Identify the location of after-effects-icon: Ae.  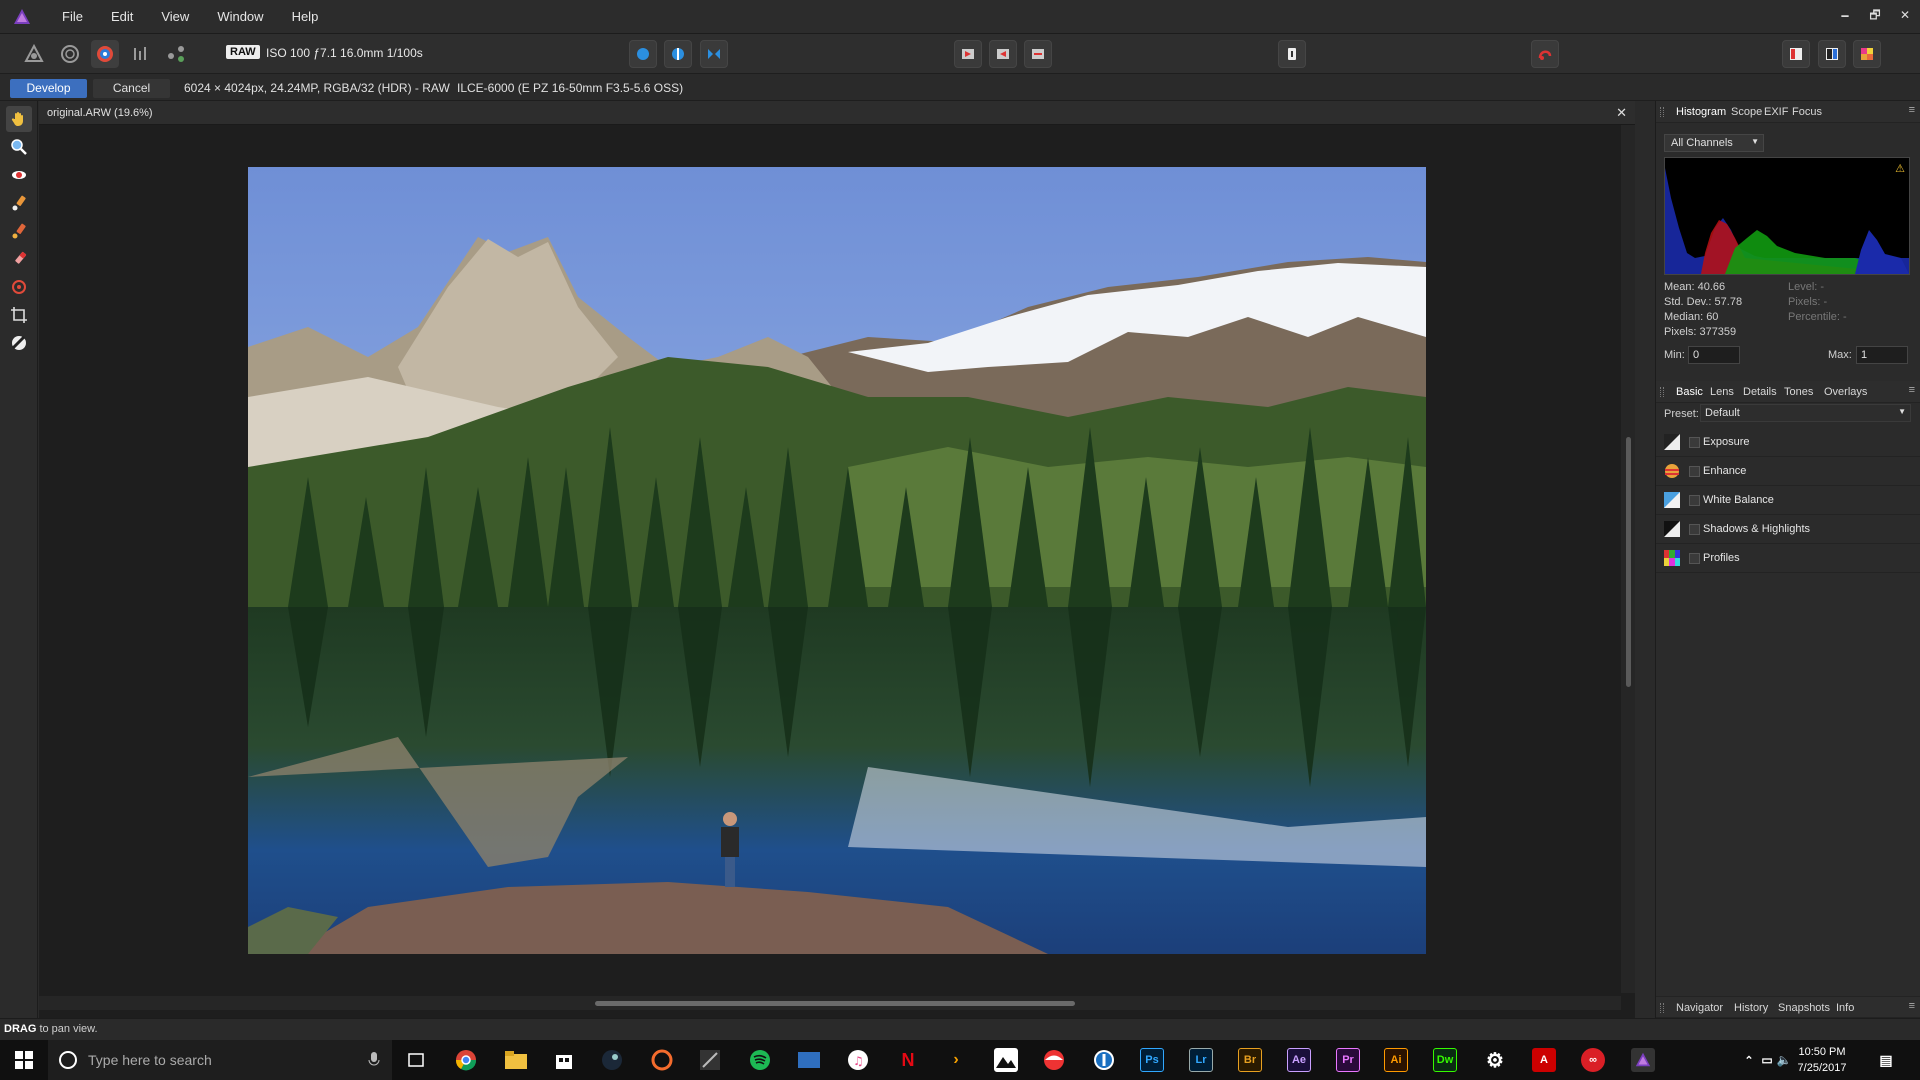
(1299, 1060).